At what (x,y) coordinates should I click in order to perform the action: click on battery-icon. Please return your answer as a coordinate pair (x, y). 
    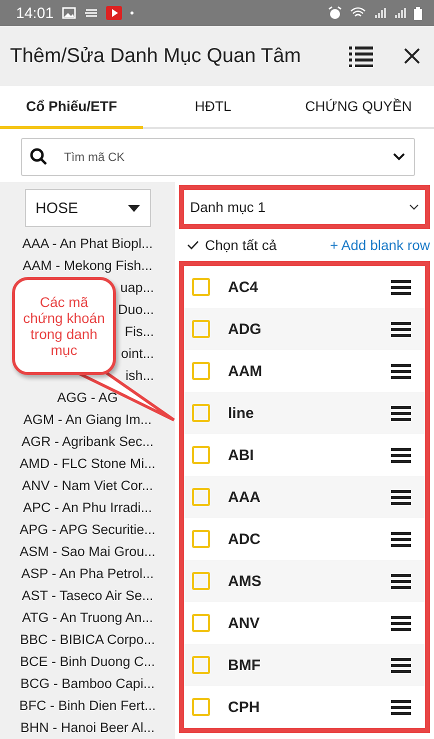
    Looking at the image, I should click on (418, 13).